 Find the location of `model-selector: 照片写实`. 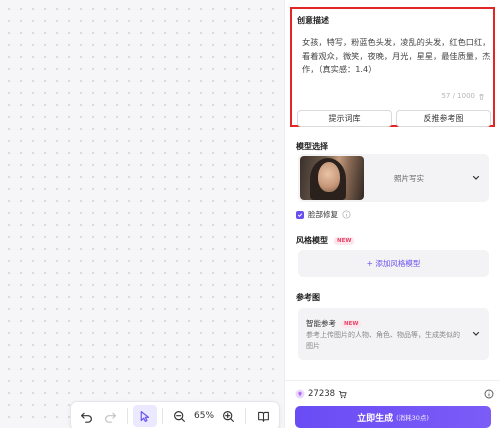

model-selector: 照片写实 is located at coordinates (393, 178).